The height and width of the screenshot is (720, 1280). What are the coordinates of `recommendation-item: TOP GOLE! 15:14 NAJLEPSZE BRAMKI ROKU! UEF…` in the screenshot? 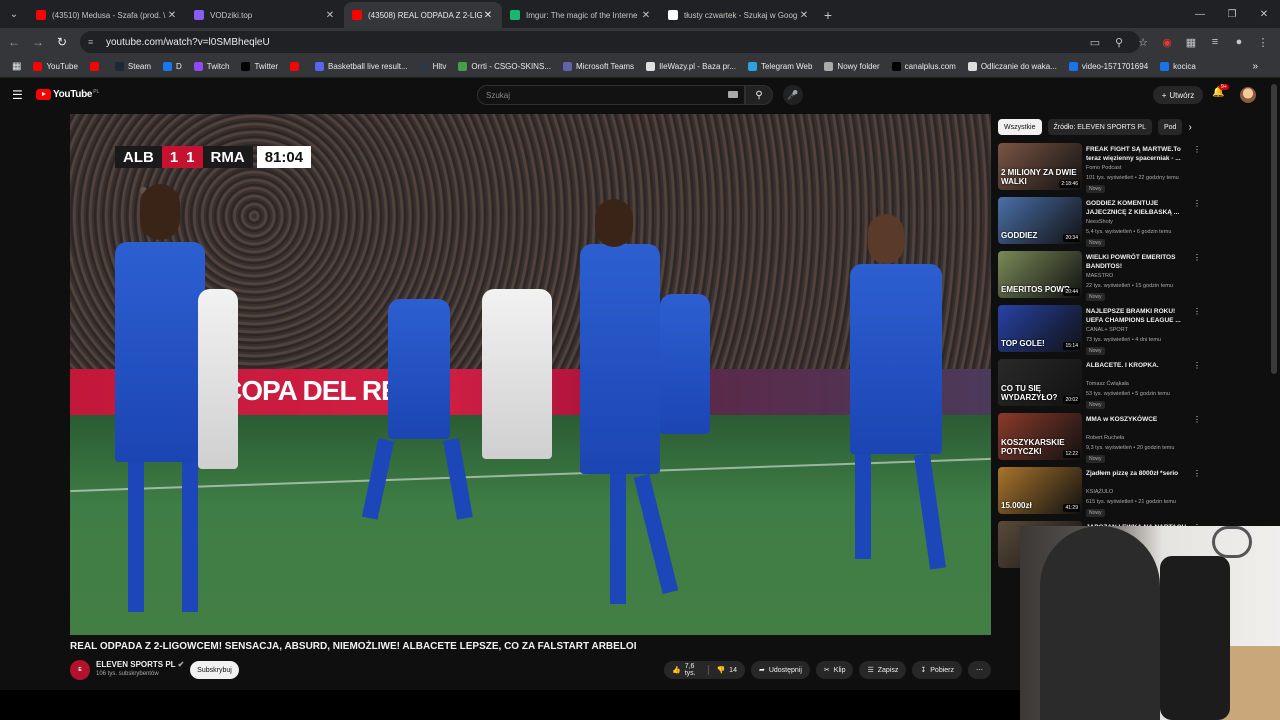 It's located at (1101, 332).